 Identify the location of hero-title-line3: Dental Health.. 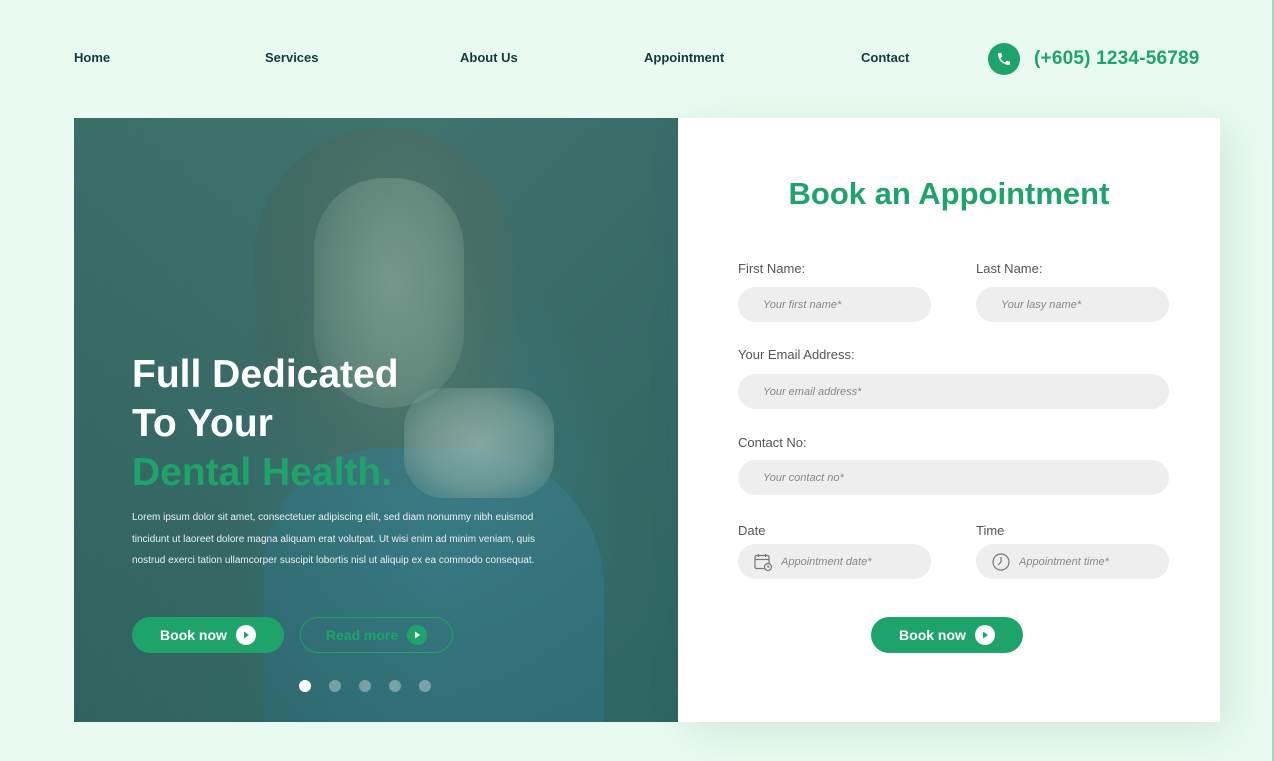
(262, 472).